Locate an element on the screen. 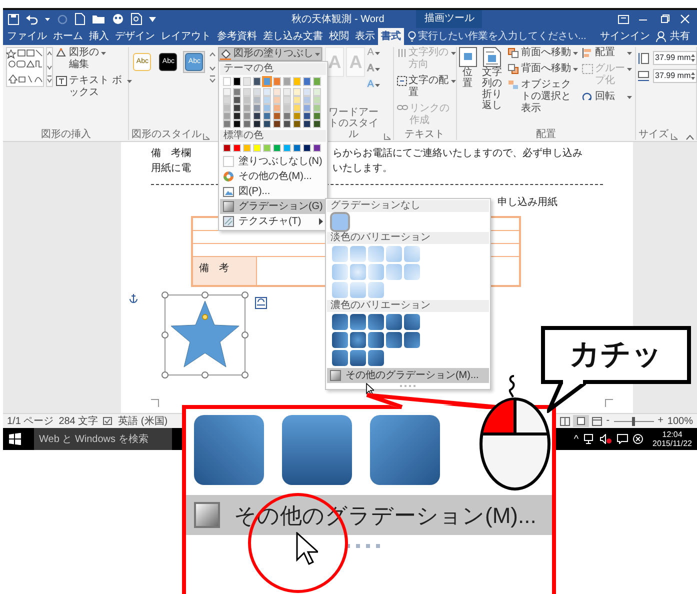 The height and width of the screenshot is (594, 697). share-button: 共有 is located at coordinates (673, 36).